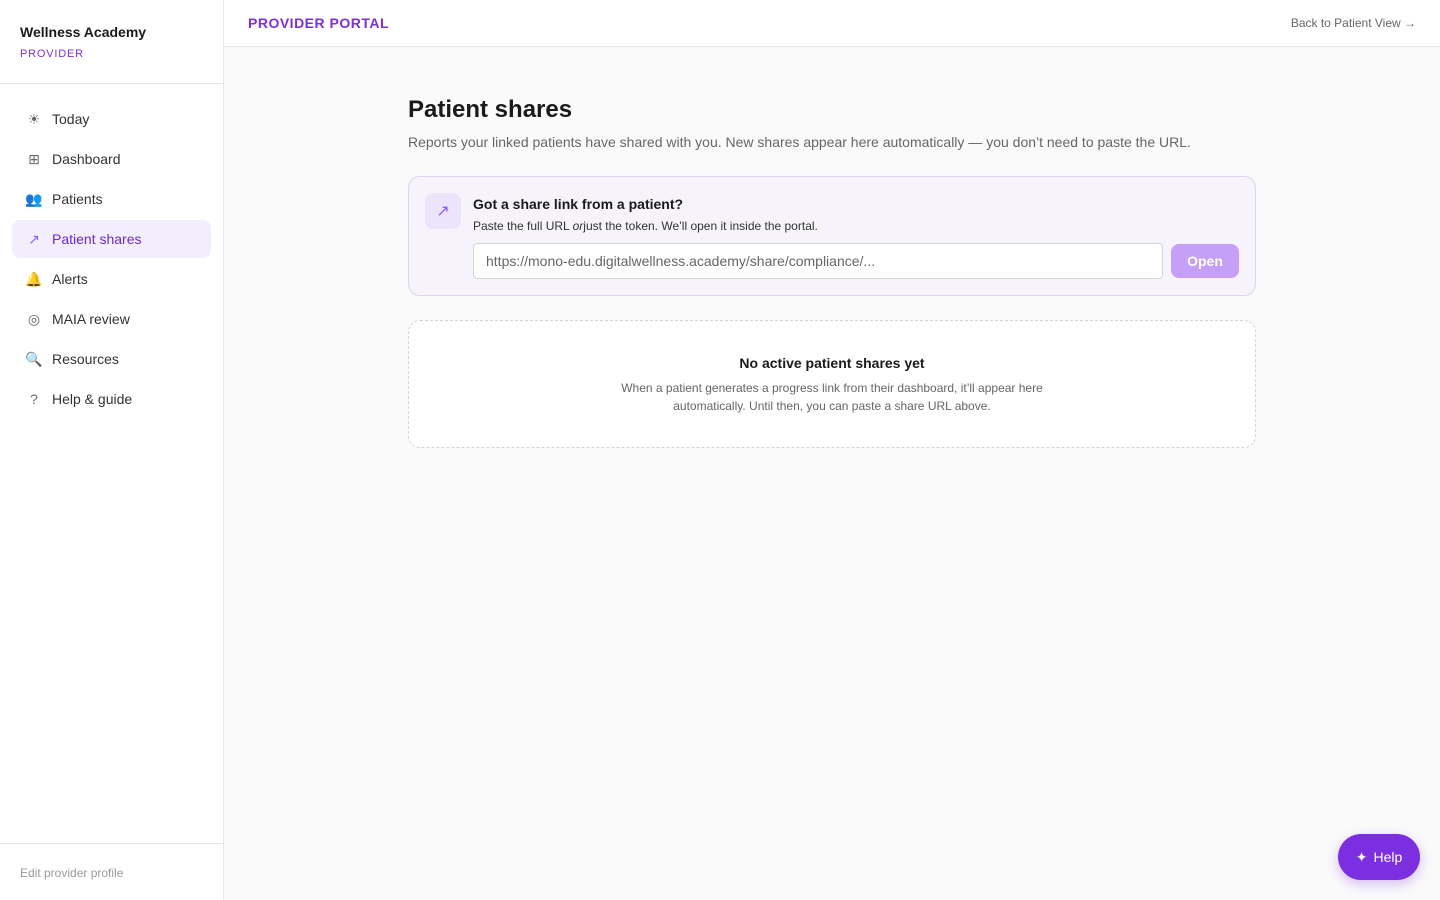  I want to click on help-button: ✦ Help, so click(1379, 857).